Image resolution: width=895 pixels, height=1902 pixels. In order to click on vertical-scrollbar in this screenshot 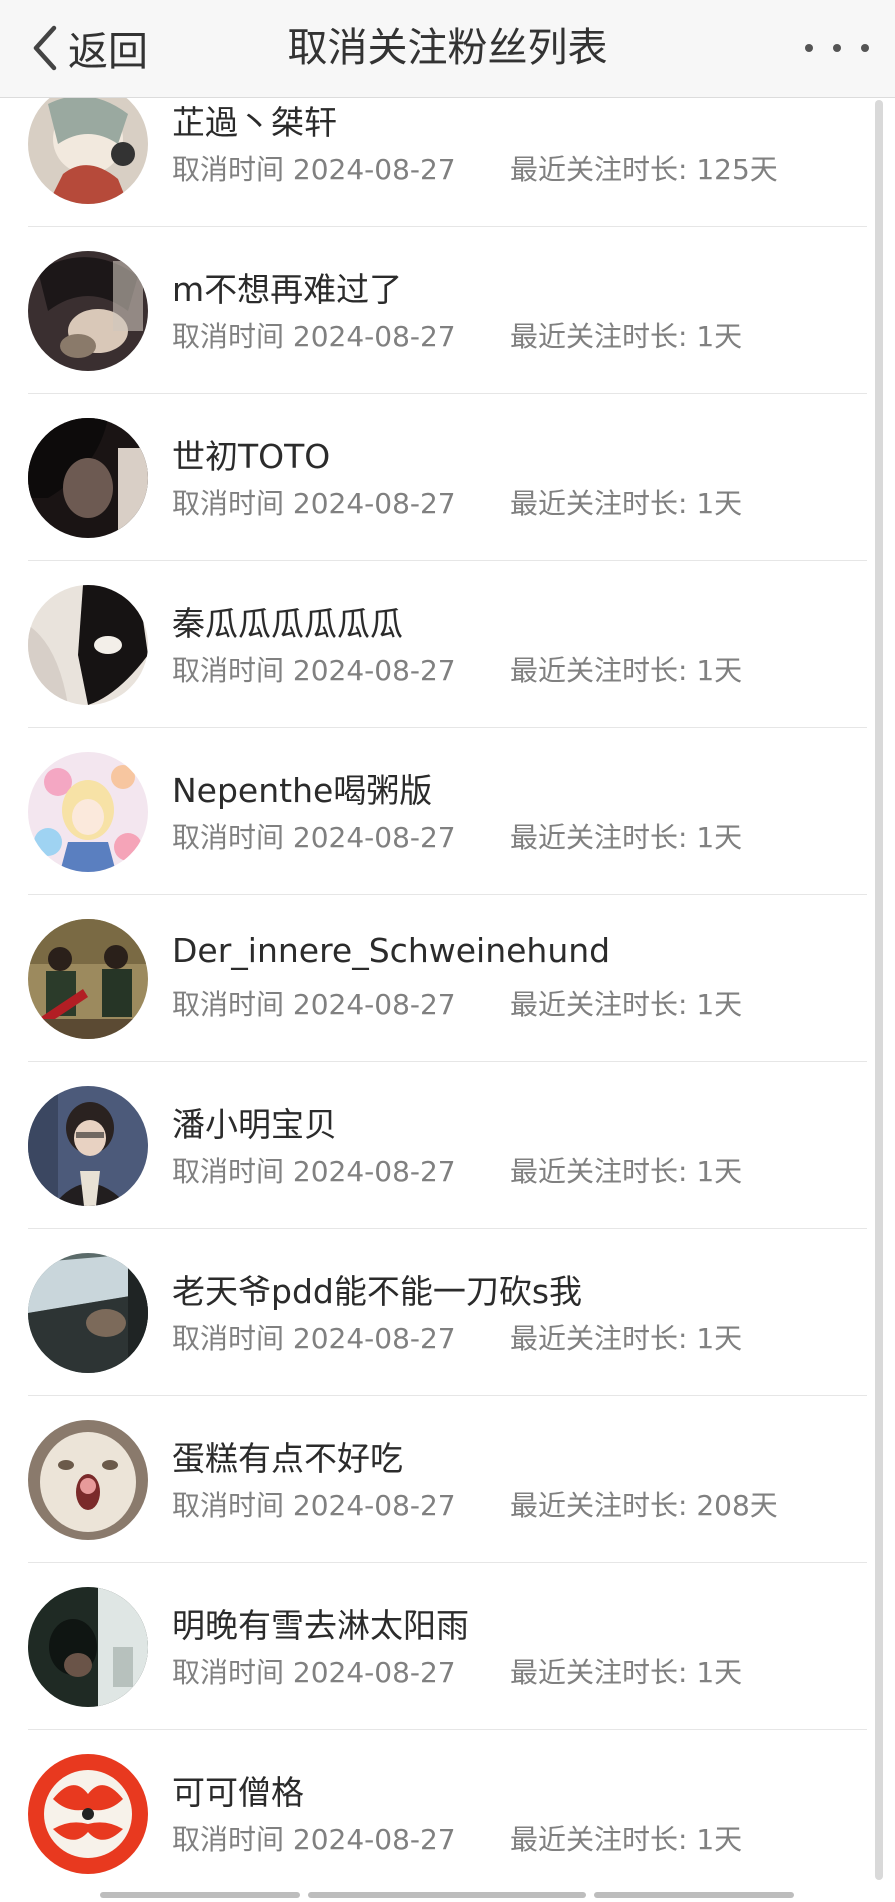, I will do `click(879, 990)`.